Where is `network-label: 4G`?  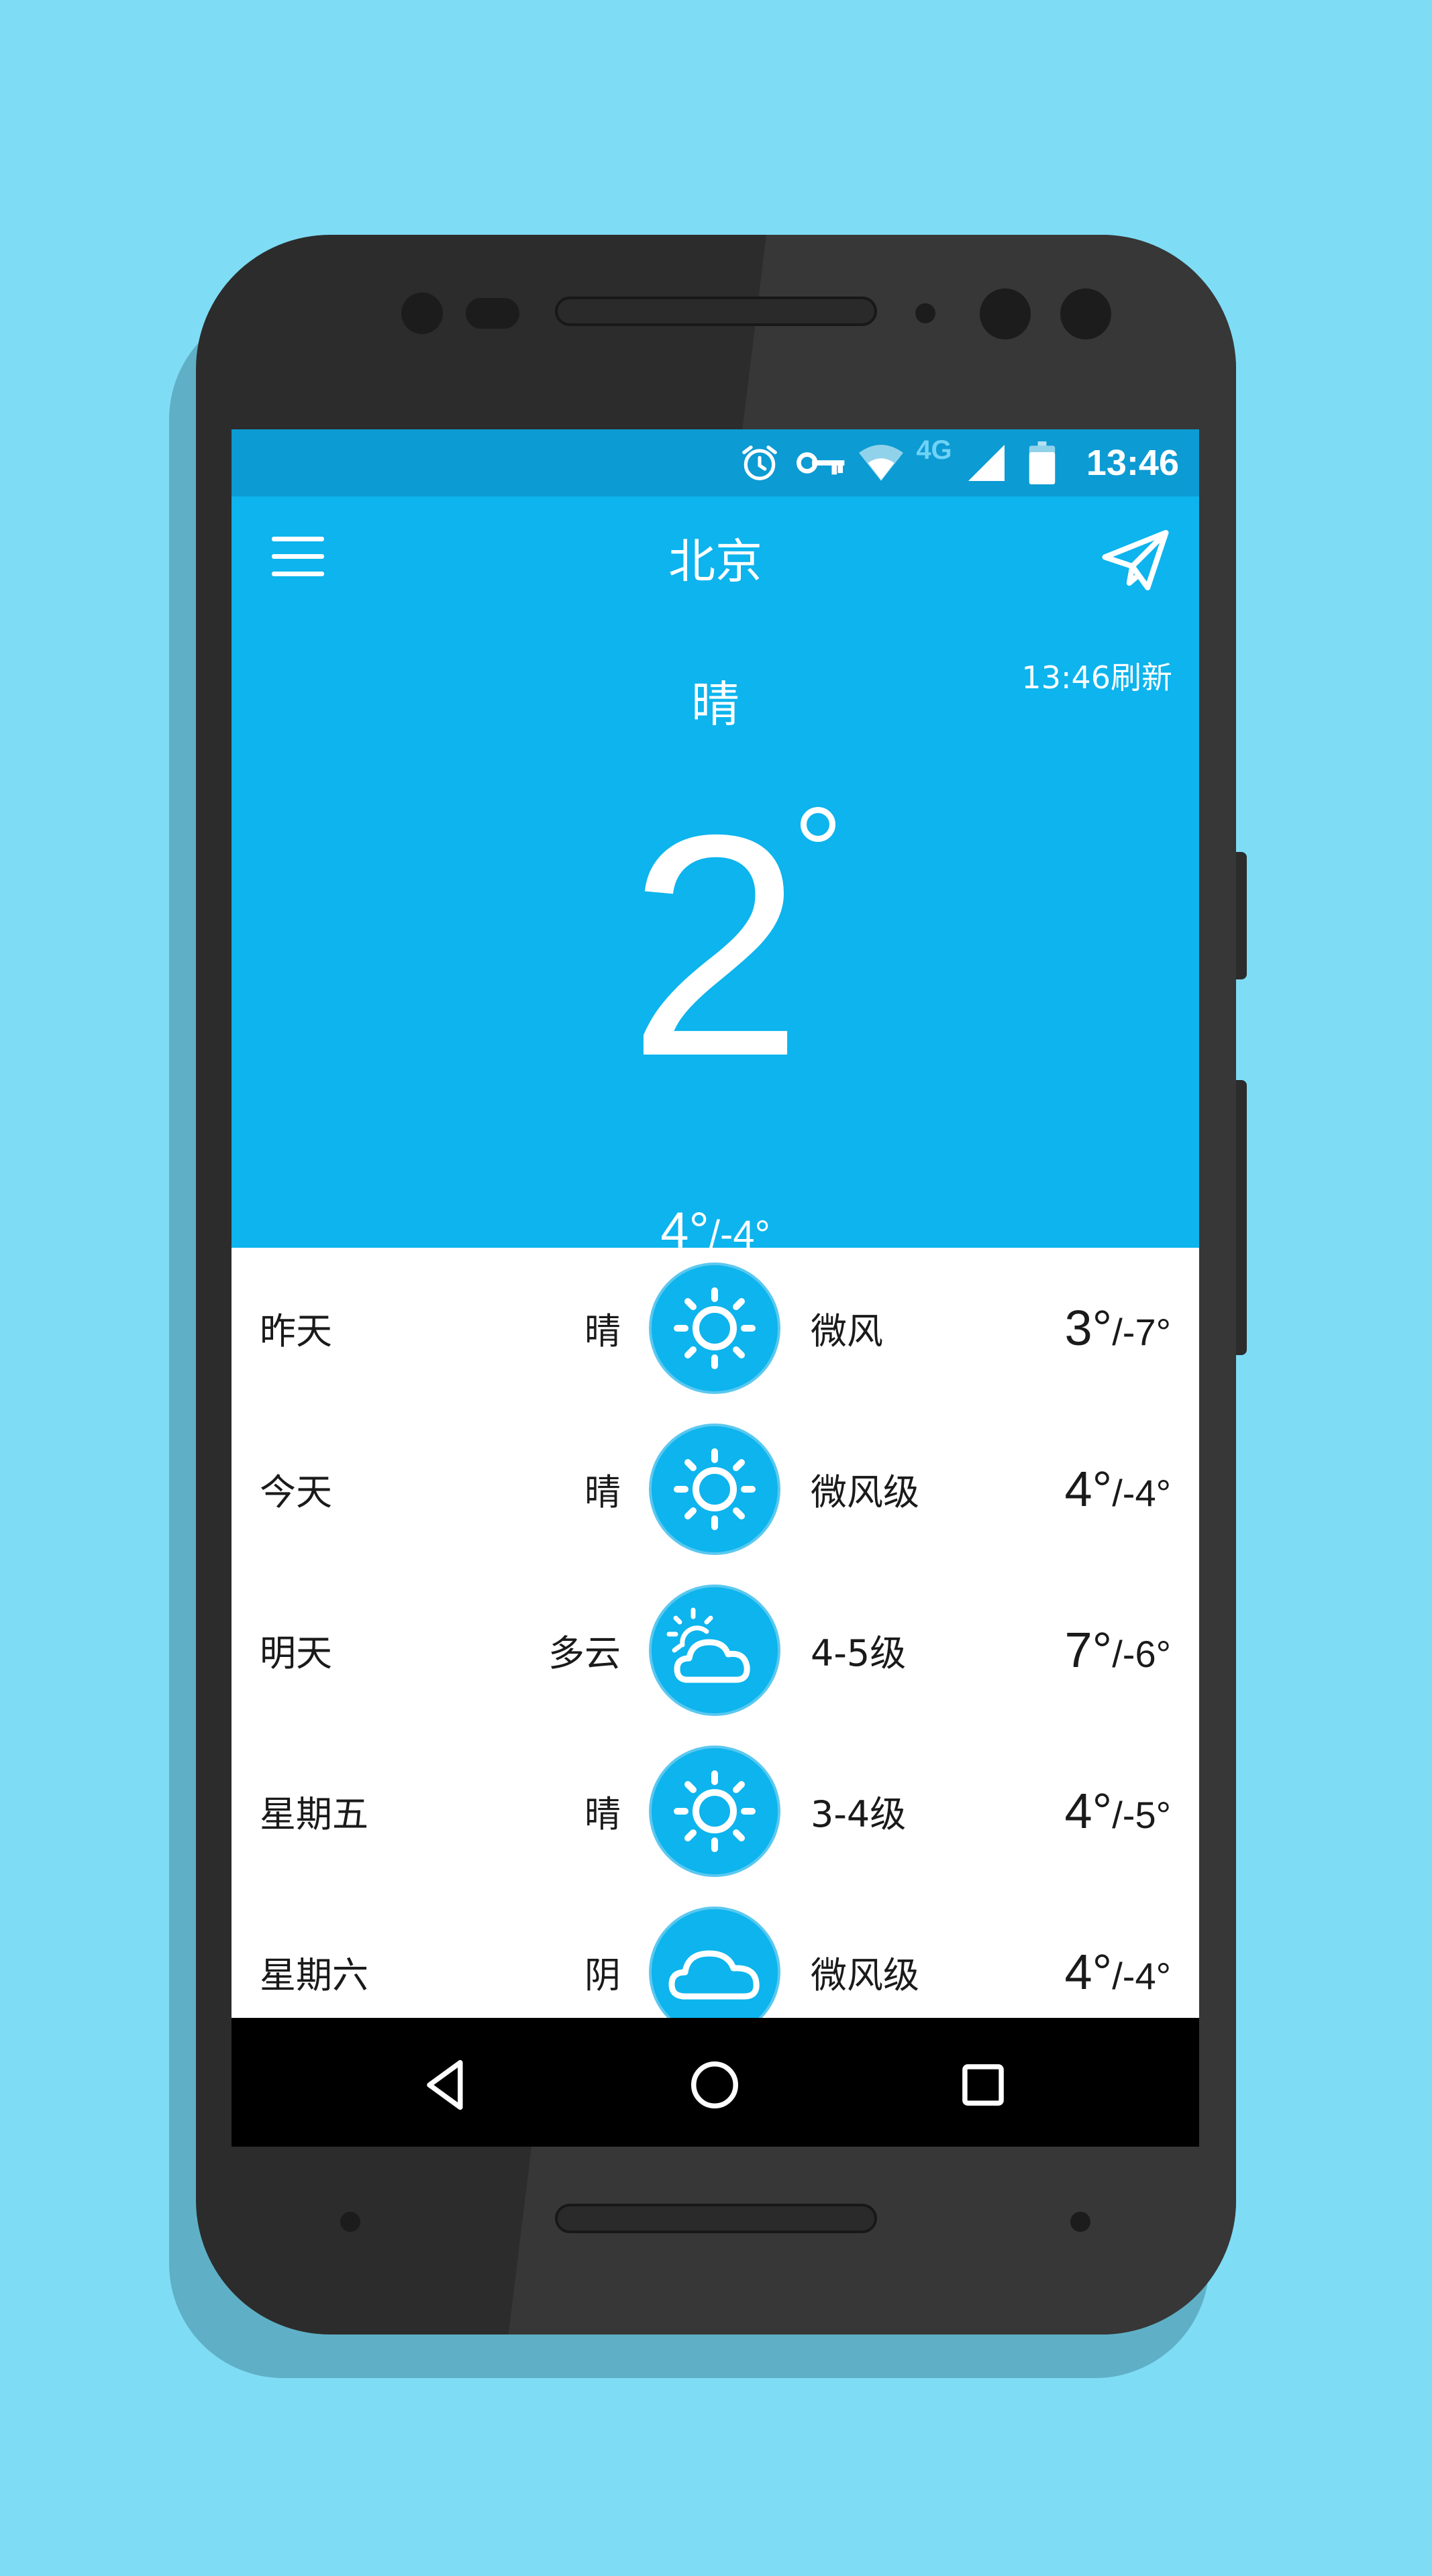
network-label: 4G is located at coordinates (934, 450).